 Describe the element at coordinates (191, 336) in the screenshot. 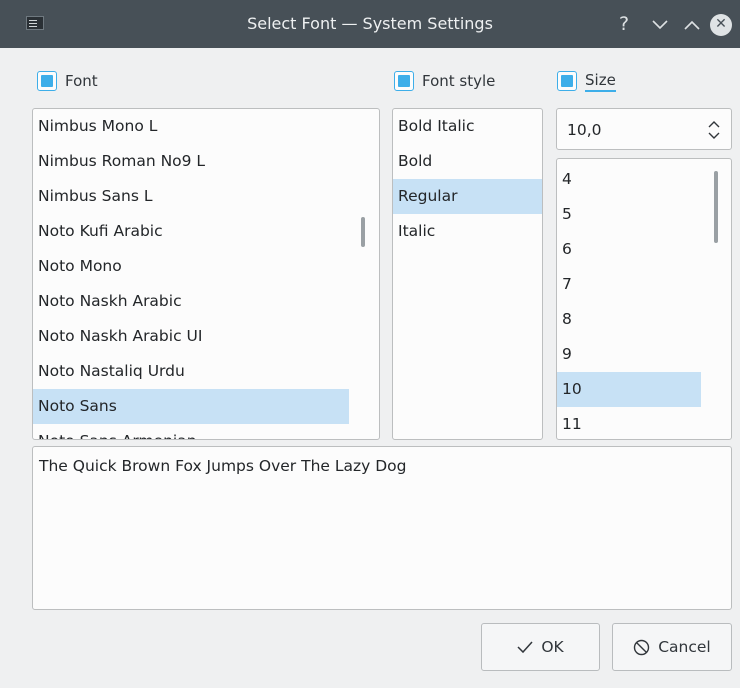

I see `list-item: Noto Naskh Arabic UI` at that location.